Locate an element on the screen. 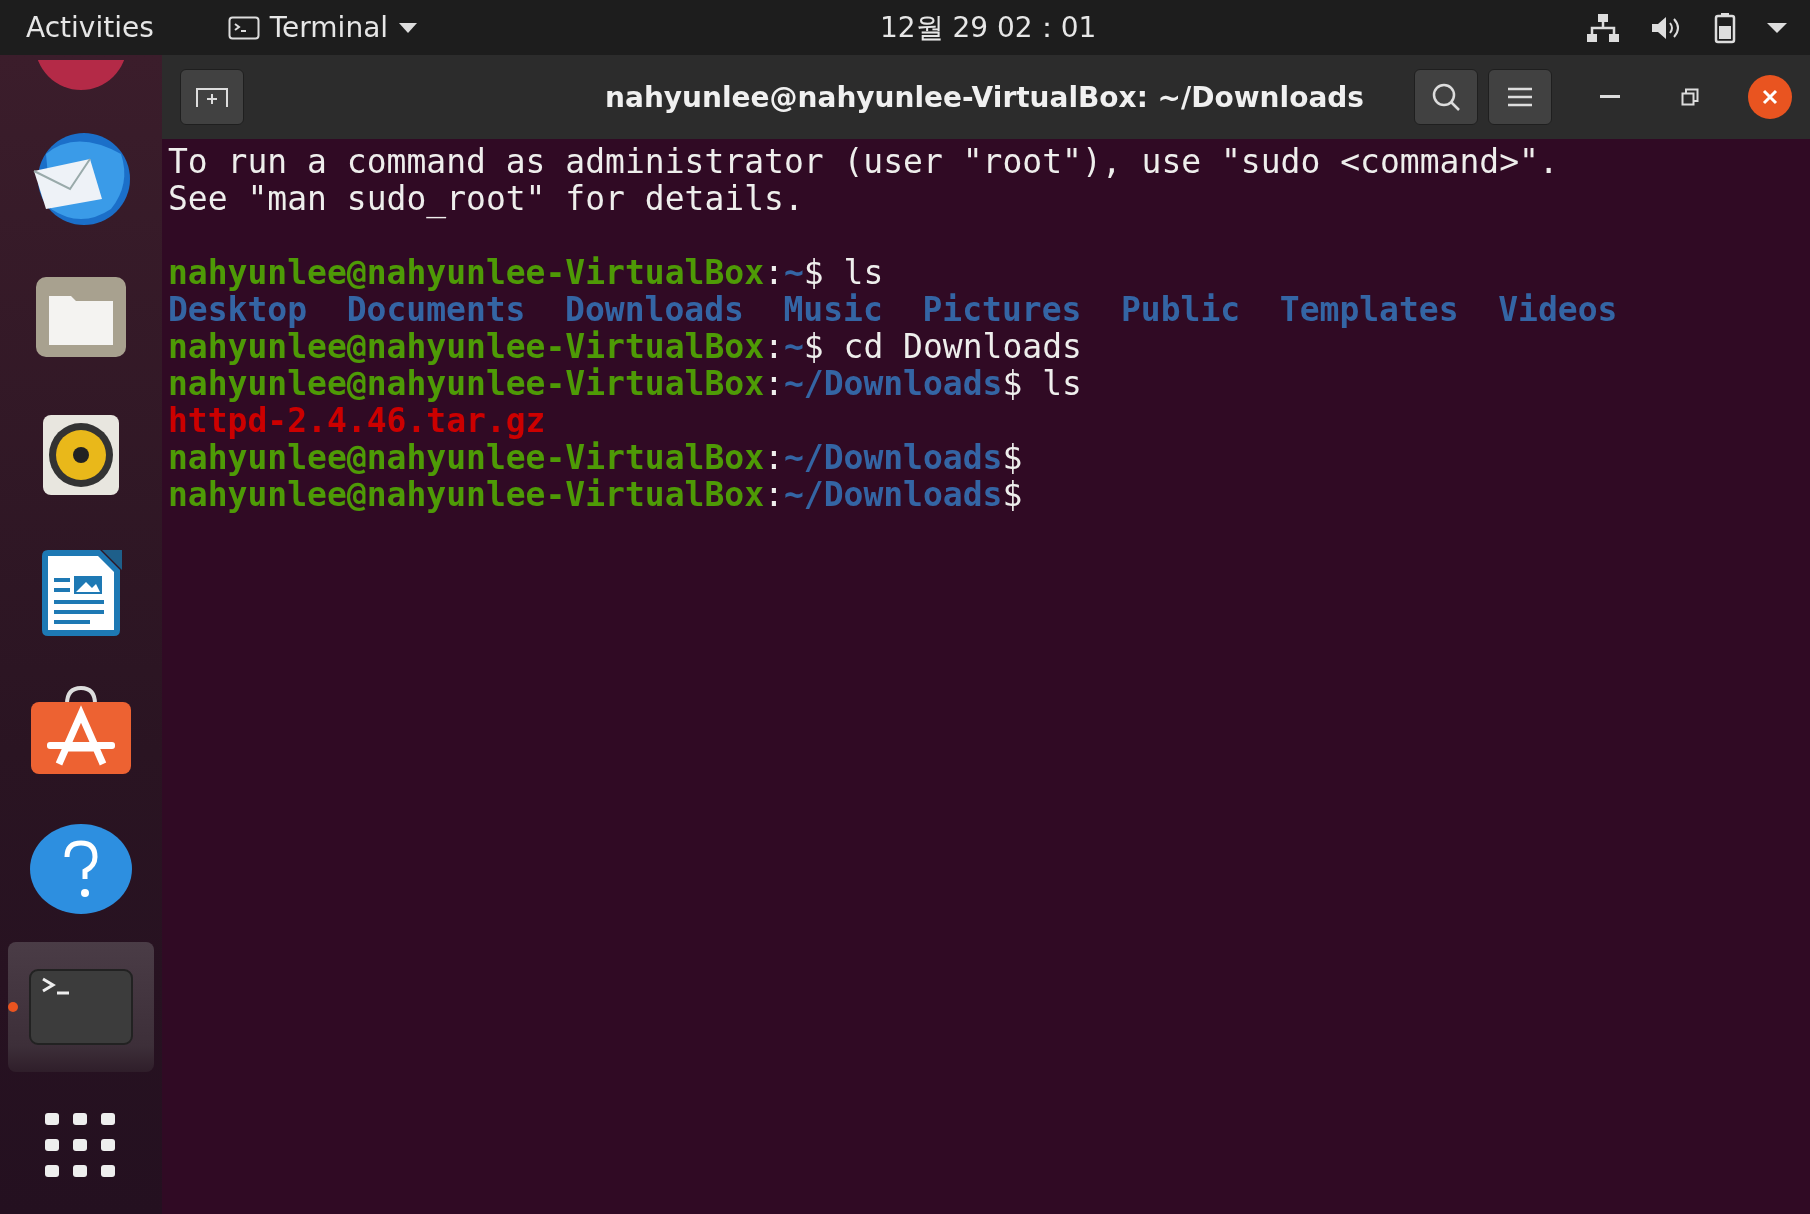  app-icon is located at coordinates (81, 75).